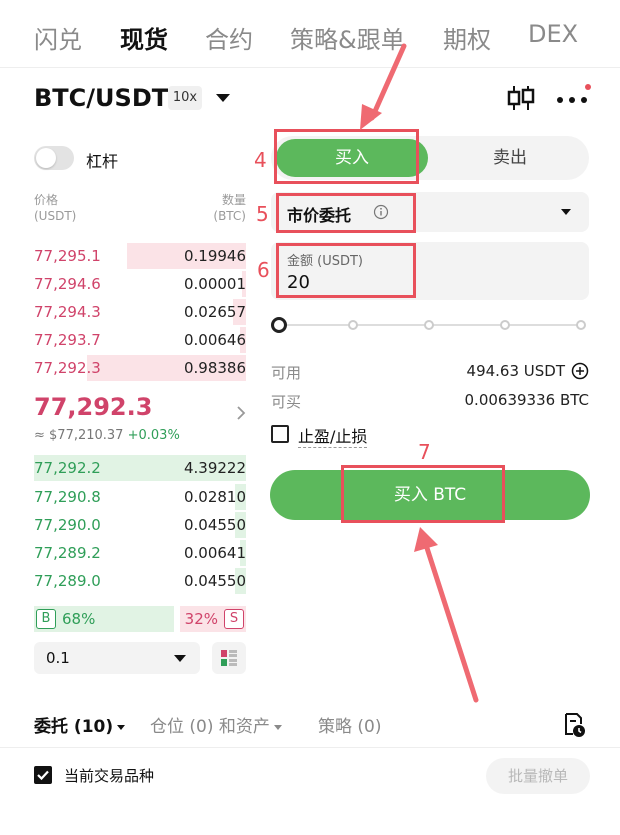  Describe the element at coordinates (210, 727) in the screenshot. I see `positions-label: 仓位 (0) 和资产` at that location.